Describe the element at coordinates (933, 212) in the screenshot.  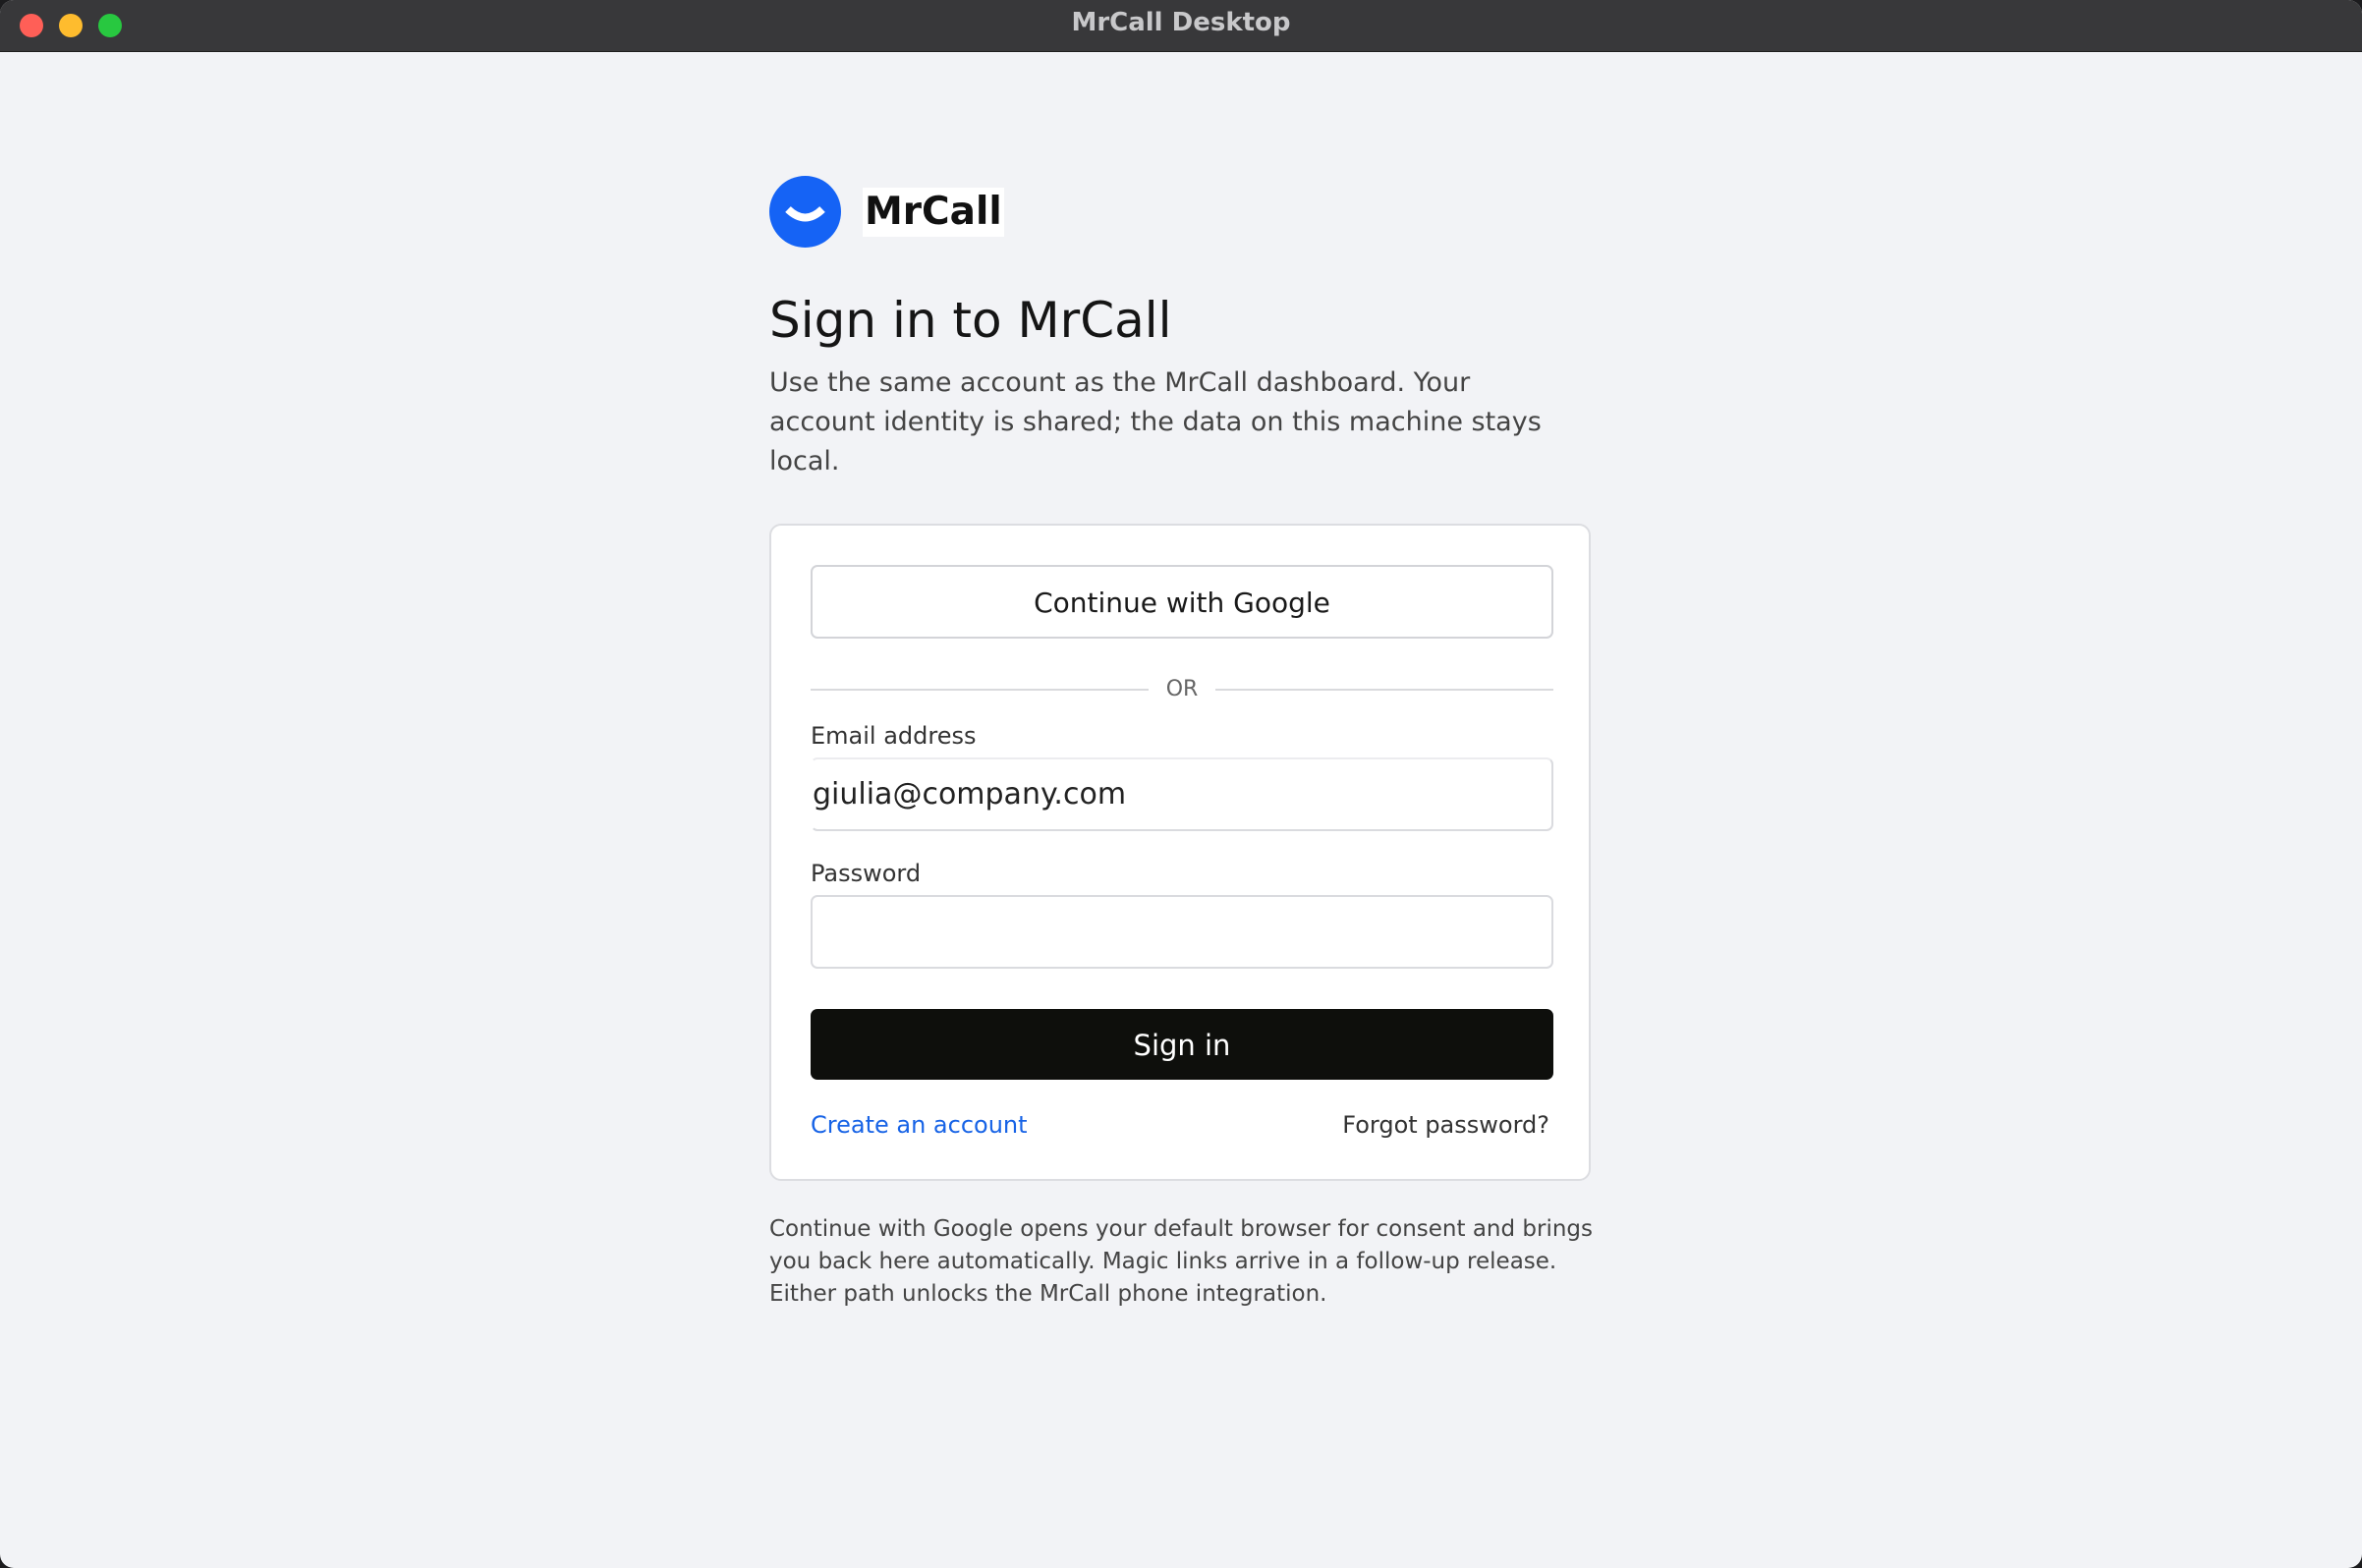
I see `brand-name: MrCall` at that location.